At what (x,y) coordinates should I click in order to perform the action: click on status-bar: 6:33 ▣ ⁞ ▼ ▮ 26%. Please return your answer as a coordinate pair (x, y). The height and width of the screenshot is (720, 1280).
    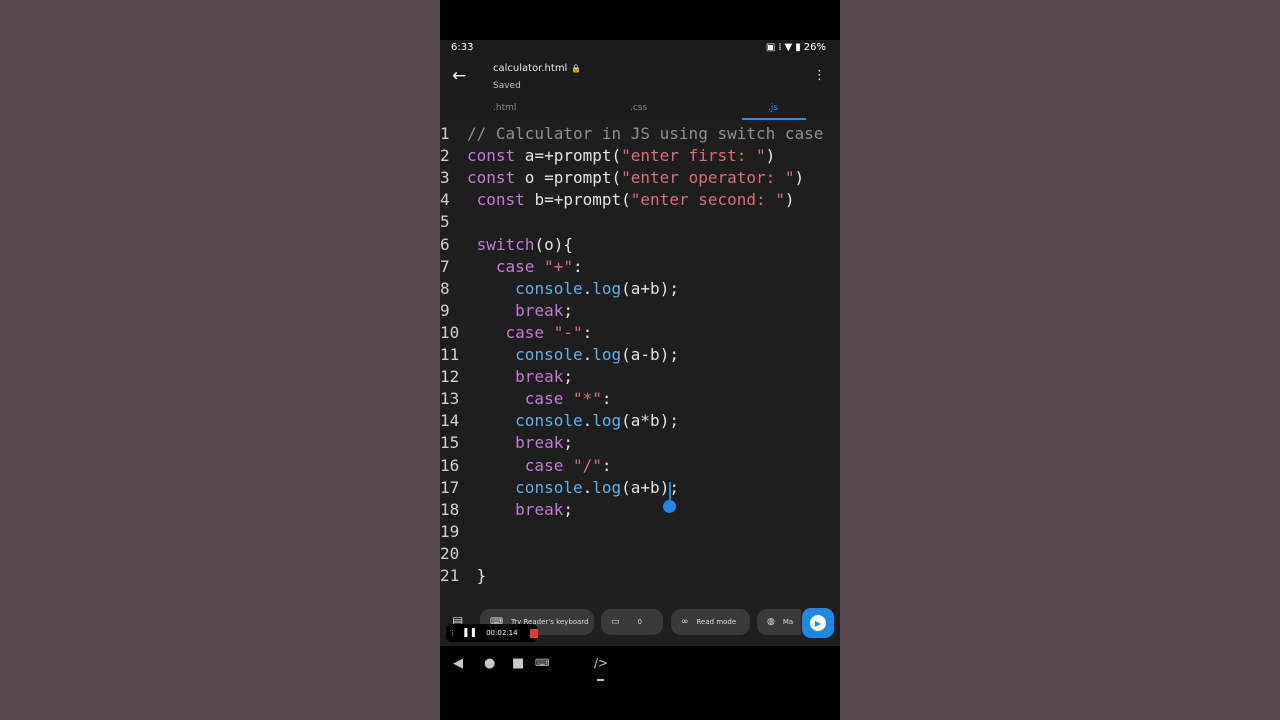
    Looking at the image, I should click on (640, 48).